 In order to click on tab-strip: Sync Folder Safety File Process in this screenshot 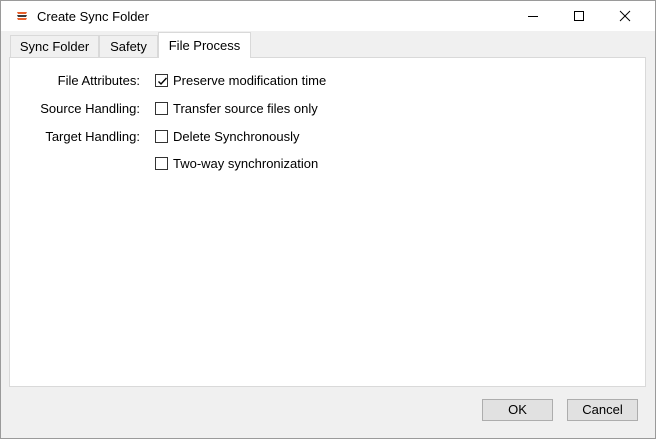, I will do `click(328, 44)`.